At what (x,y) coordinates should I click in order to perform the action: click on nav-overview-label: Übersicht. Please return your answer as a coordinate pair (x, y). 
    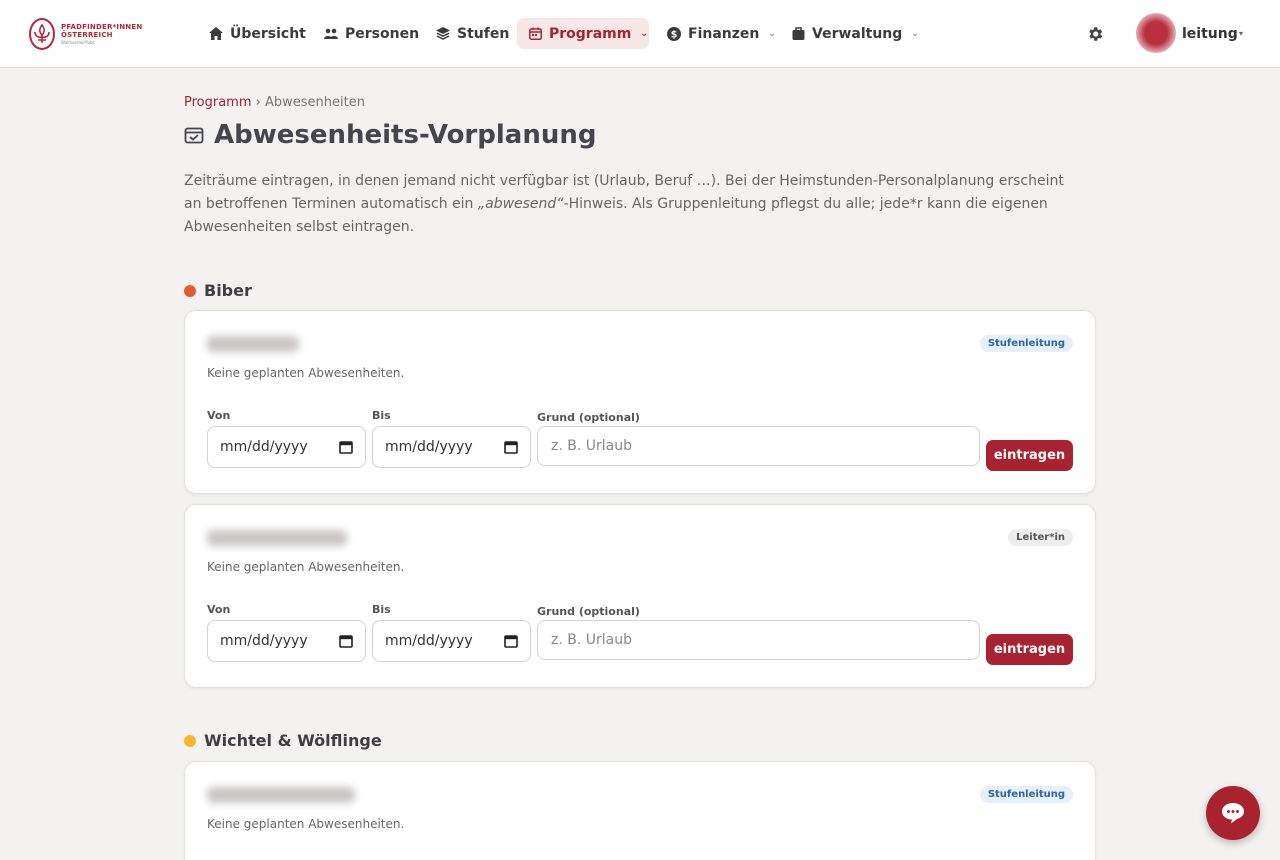
    Looking at the image, I should click on (268, 33).